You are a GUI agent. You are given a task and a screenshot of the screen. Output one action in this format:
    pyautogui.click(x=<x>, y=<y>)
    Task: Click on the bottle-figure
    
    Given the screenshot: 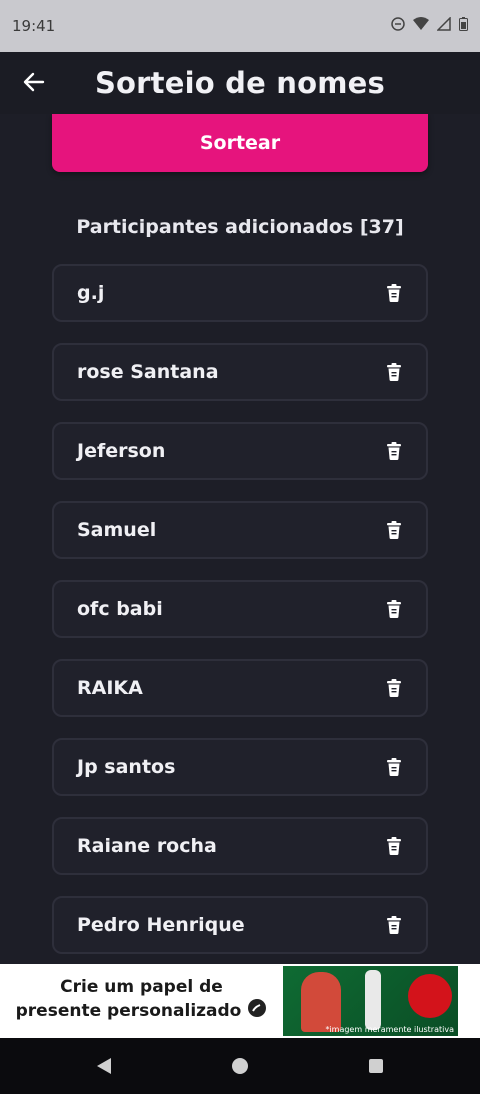 What is the action you would take?
    pyautogui.click(x=373, y=1000)
    